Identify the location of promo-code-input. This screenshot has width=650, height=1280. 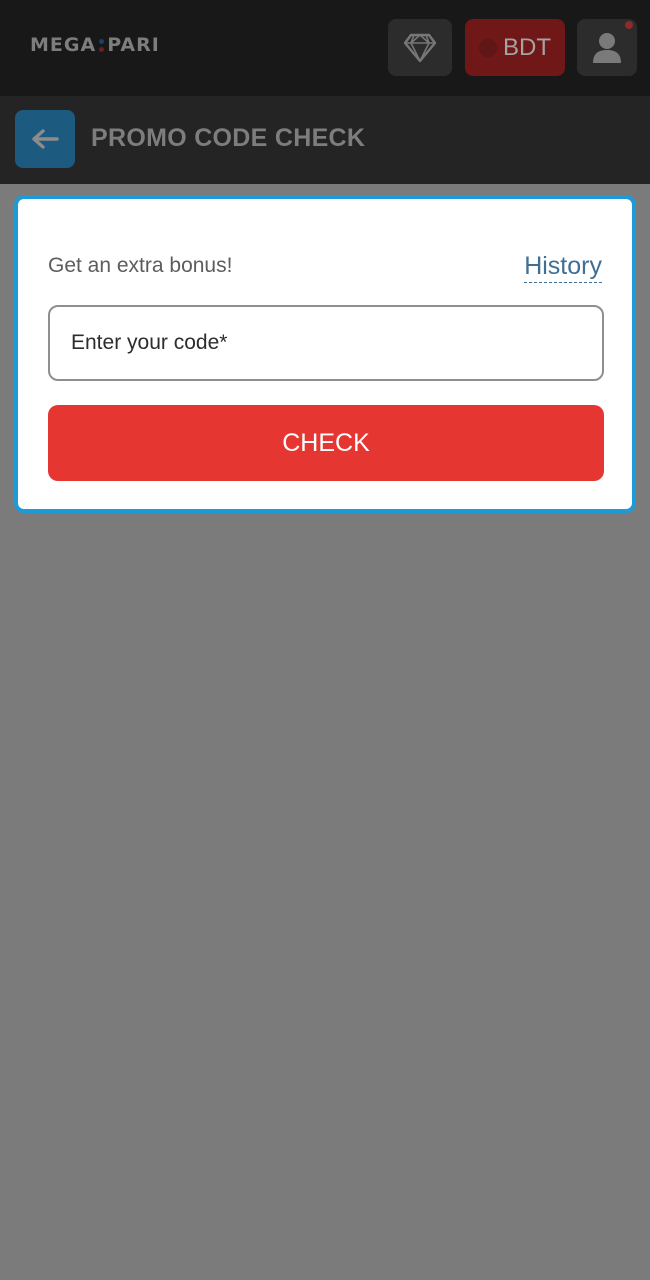
(326, 343).